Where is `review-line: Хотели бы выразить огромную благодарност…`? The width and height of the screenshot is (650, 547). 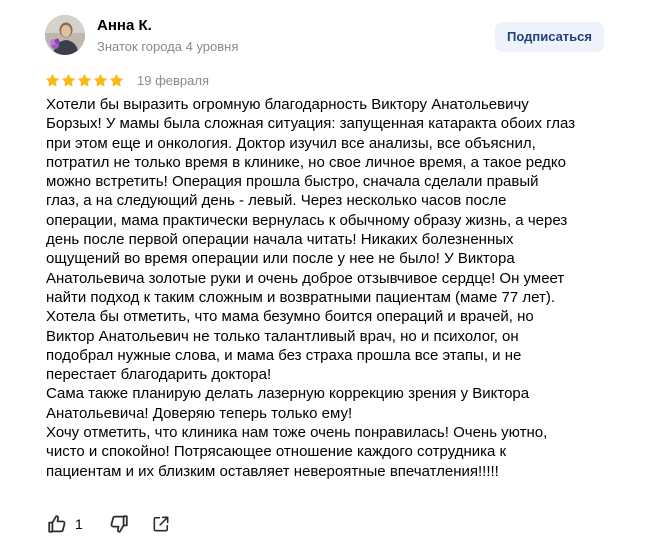
review-line: Хотели бы выразить огромную благодарност… is located at coordinates (287, 104).